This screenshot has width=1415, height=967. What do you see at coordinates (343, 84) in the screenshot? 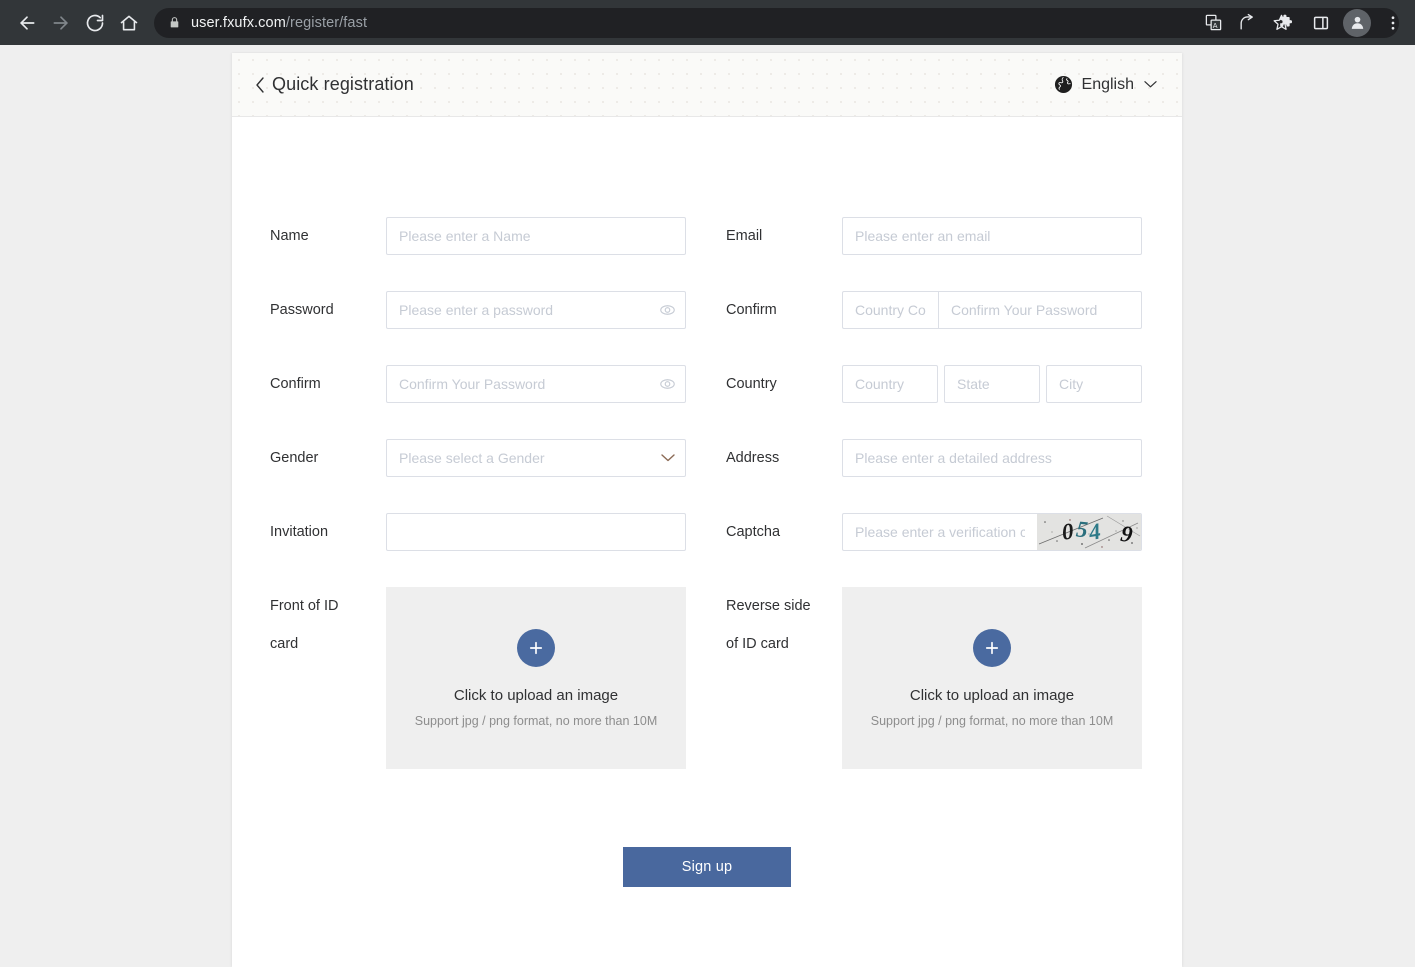
I see `page-title: Quick registration` at bounding box center [343, 84].